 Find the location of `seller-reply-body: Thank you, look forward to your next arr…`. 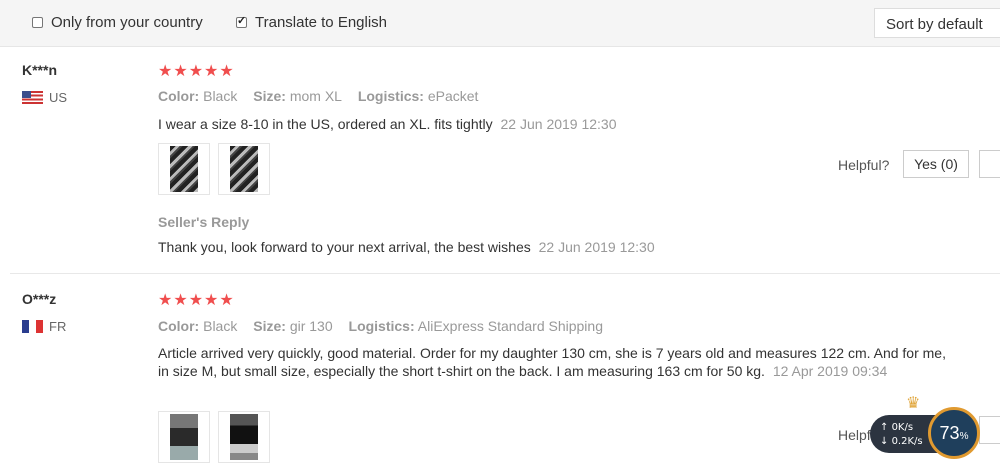

seller-reply-body: Thank you, look forward to your next arr… is located at coordinates (344, 247).